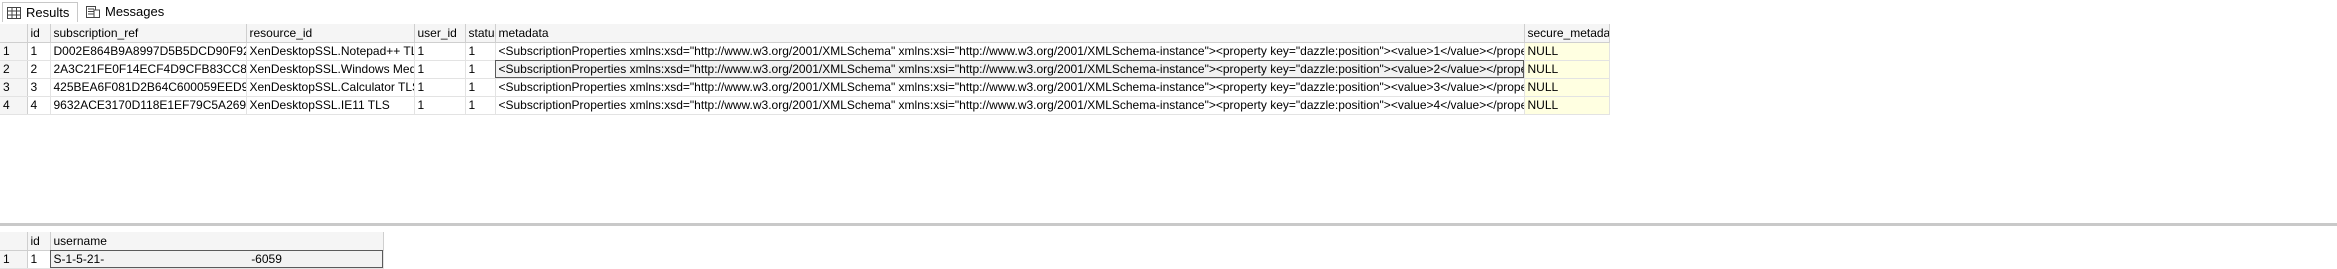  I want to click on cell-id: 4, so click(39, 105).